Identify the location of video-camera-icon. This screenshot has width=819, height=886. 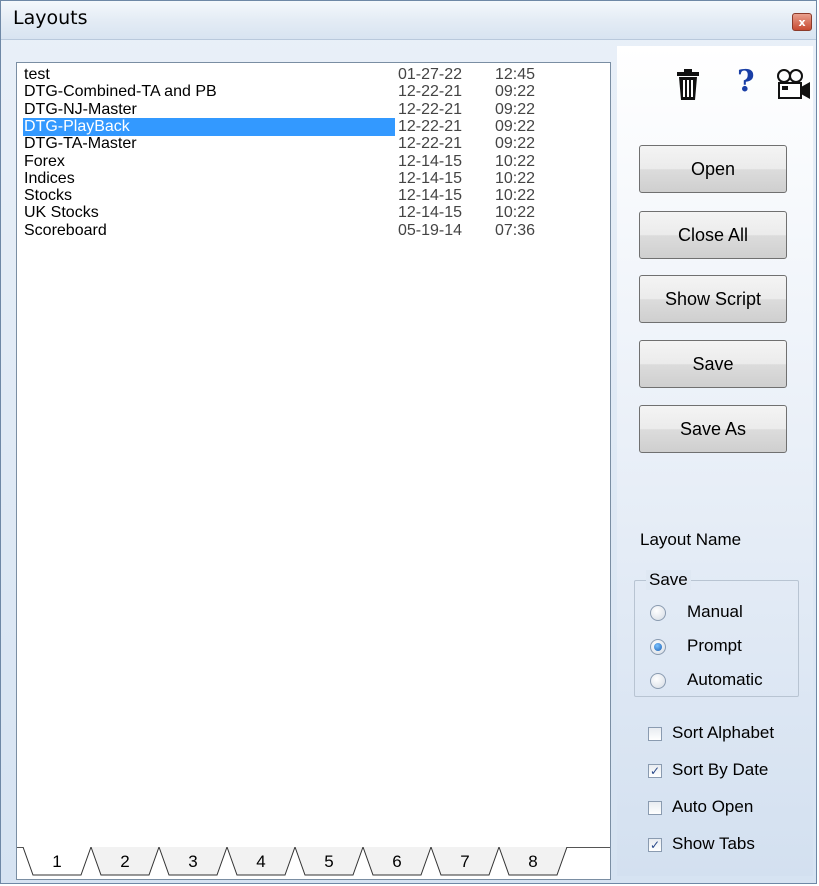
(794, 87).